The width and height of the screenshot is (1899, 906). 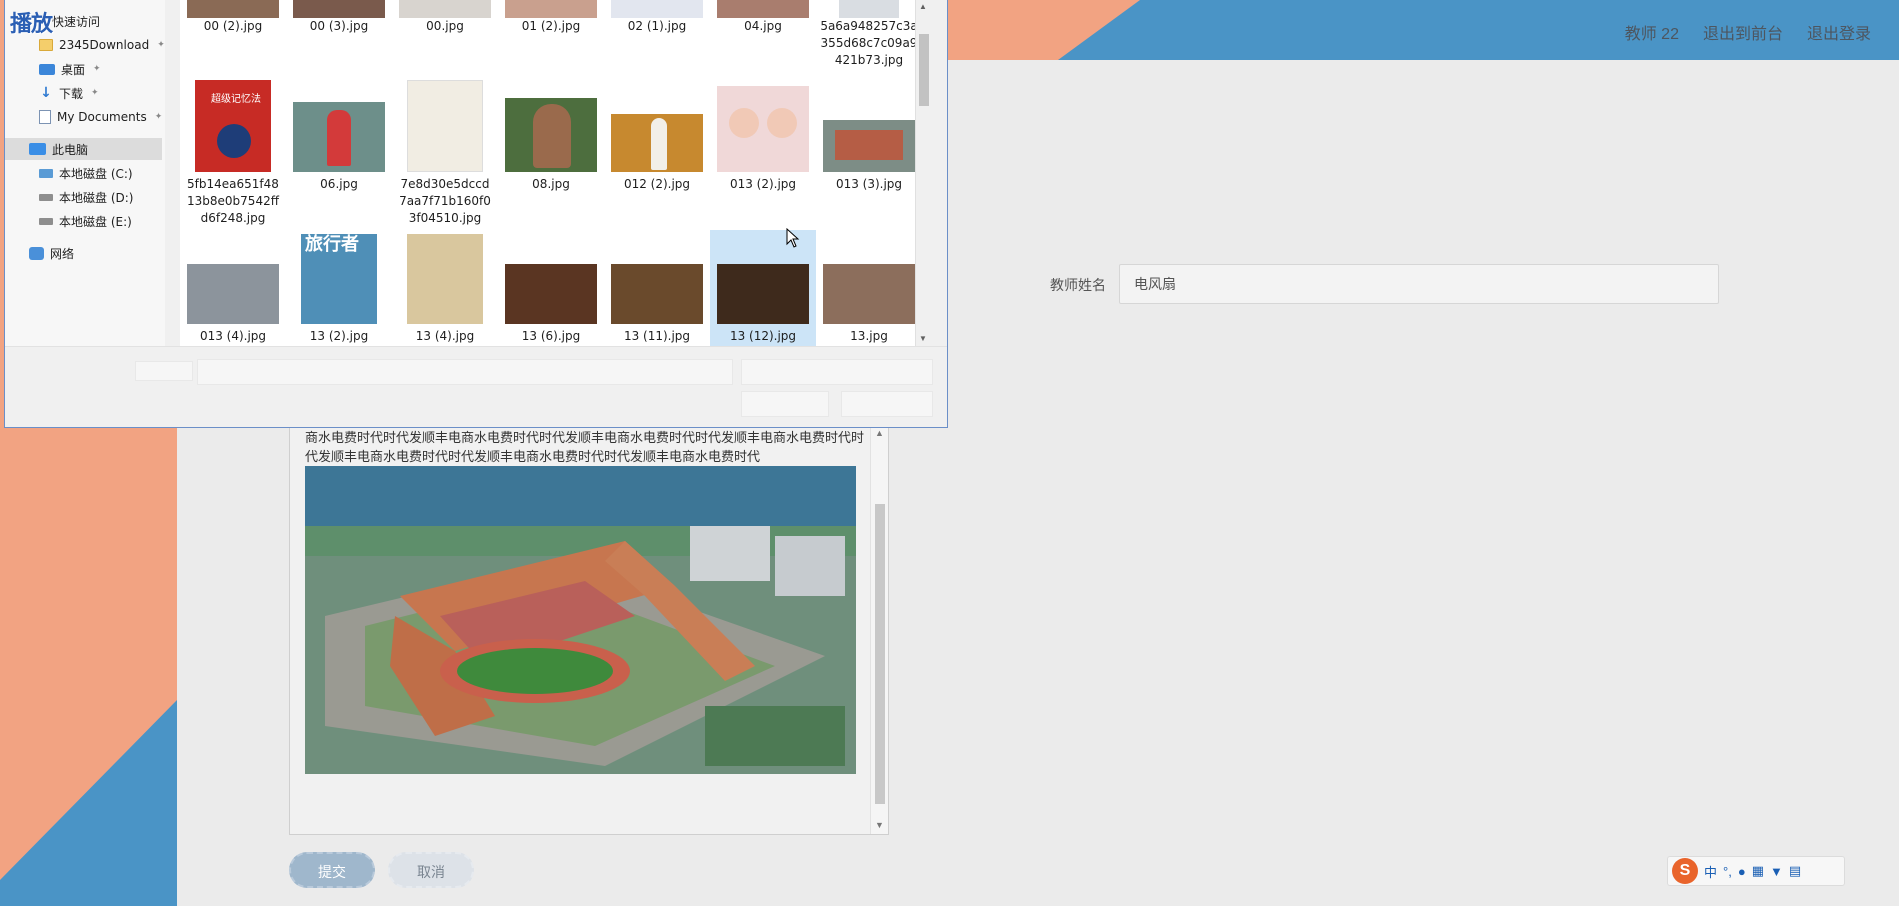 I want to click on open-button, so click(x=785, y=404).